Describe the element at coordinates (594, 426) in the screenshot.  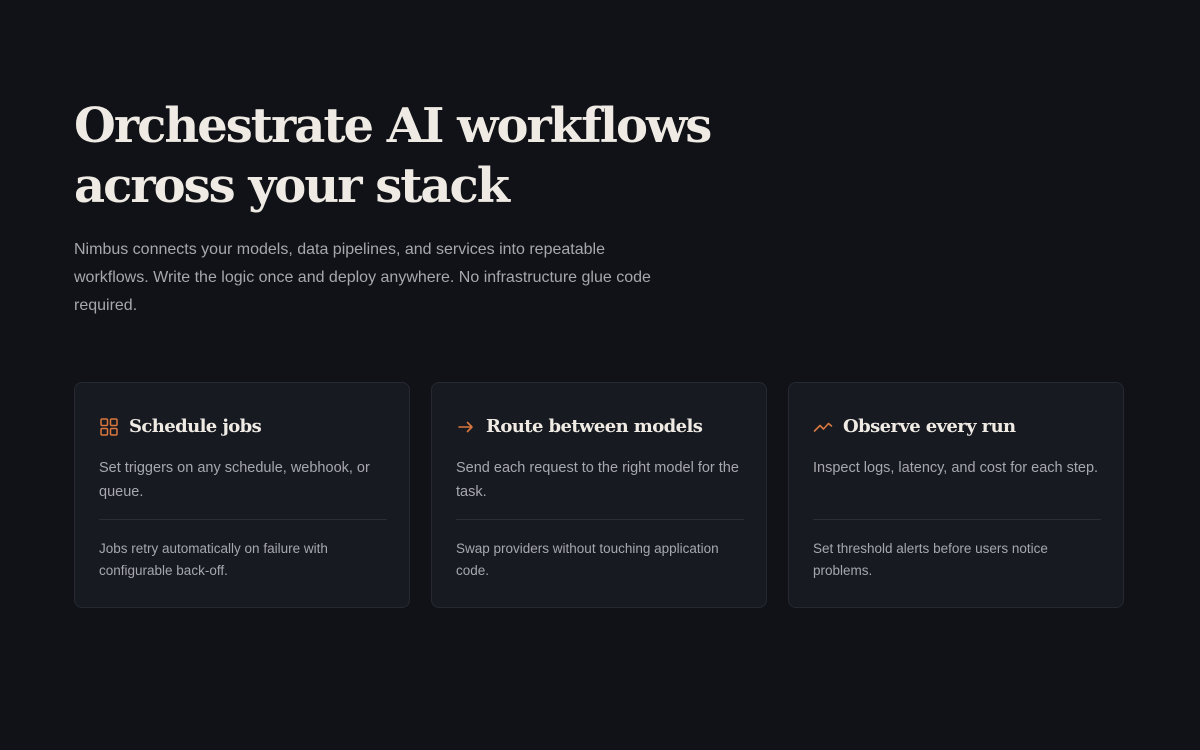
I see `feature-card-title: Route between models` at that location.